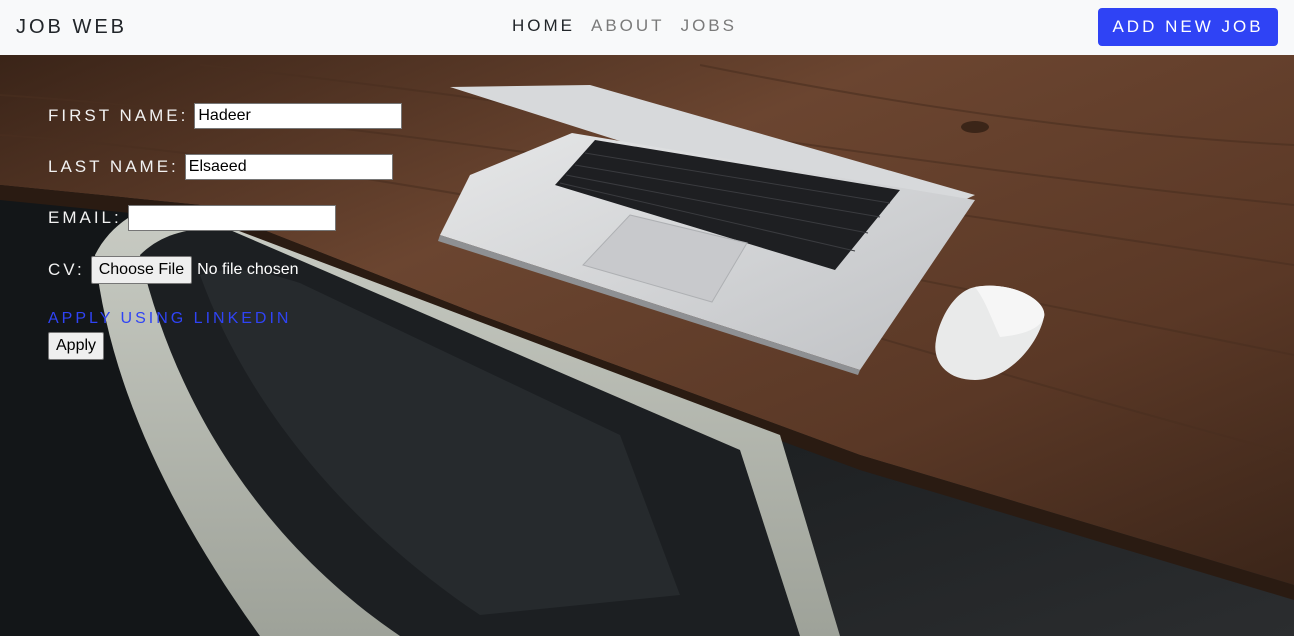  What do you see at coordinates (66, 269) in the screenshot?
I see `cv-label: CV:` at bounding box center [66, 269].